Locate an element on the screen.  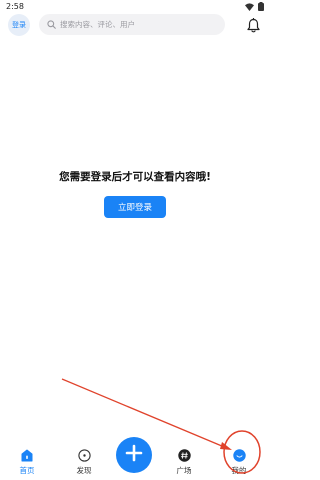
login-avatar-button: 登录 is located at coordinates (19, 25).